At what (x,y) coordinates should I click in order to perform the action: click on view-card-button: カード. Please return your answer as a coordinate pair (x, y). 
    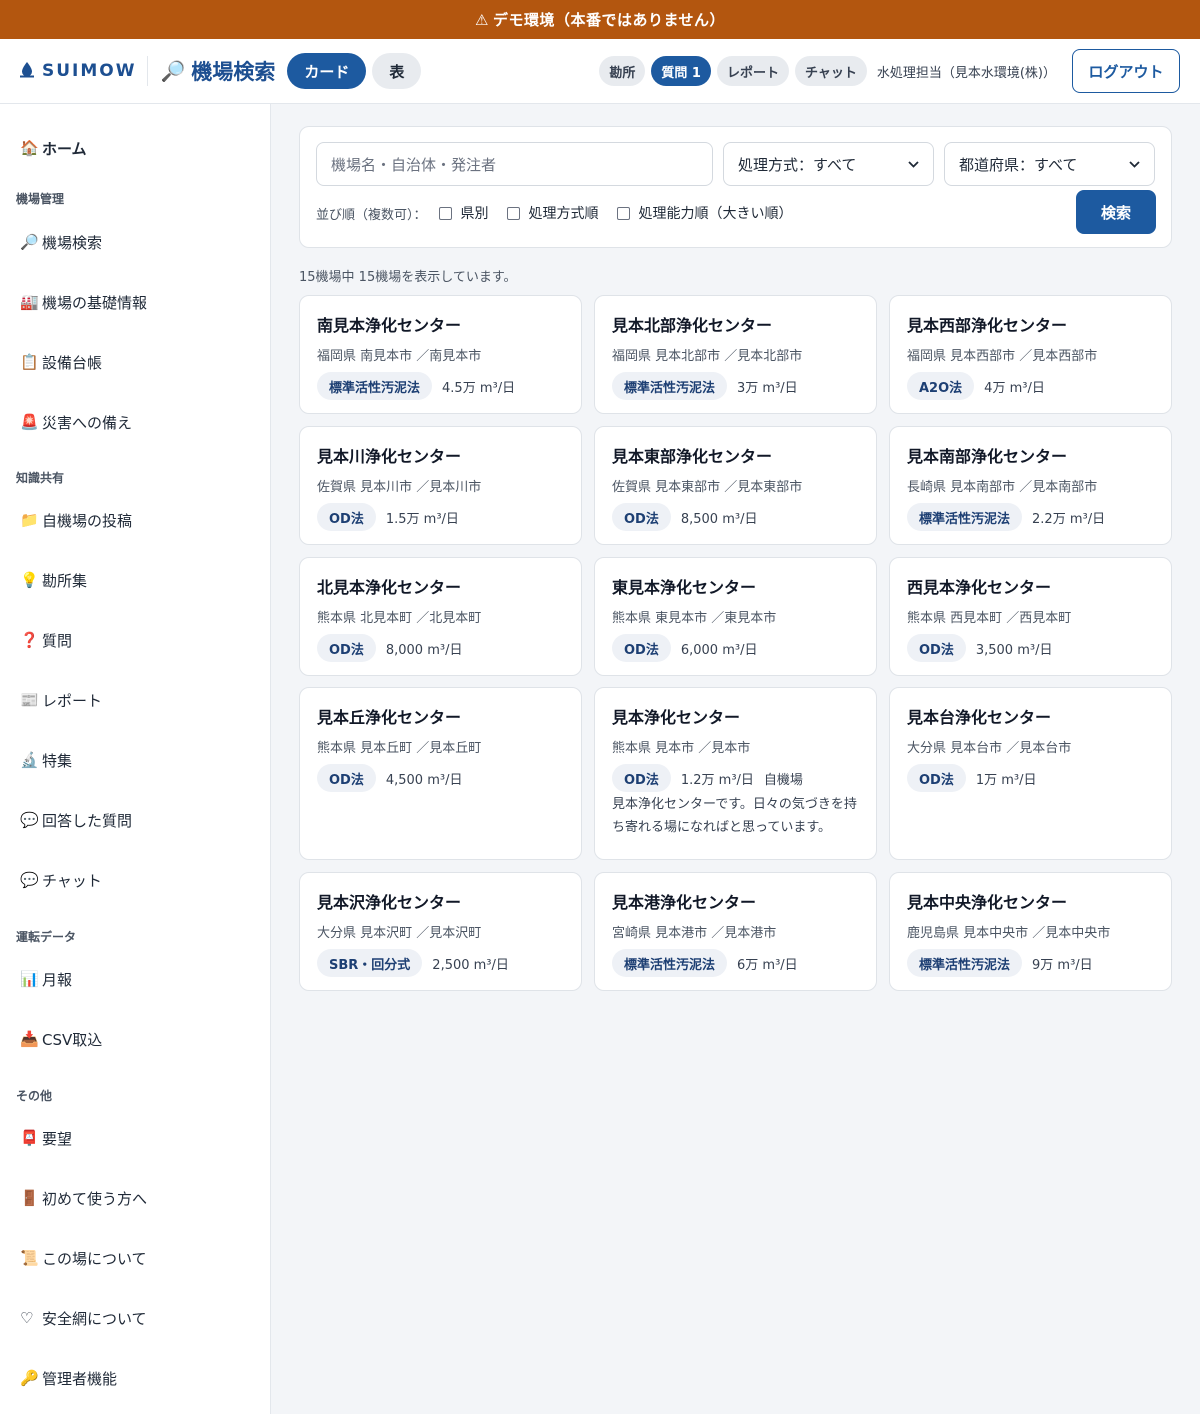
    Looking at the image, I should click on (327, 71).